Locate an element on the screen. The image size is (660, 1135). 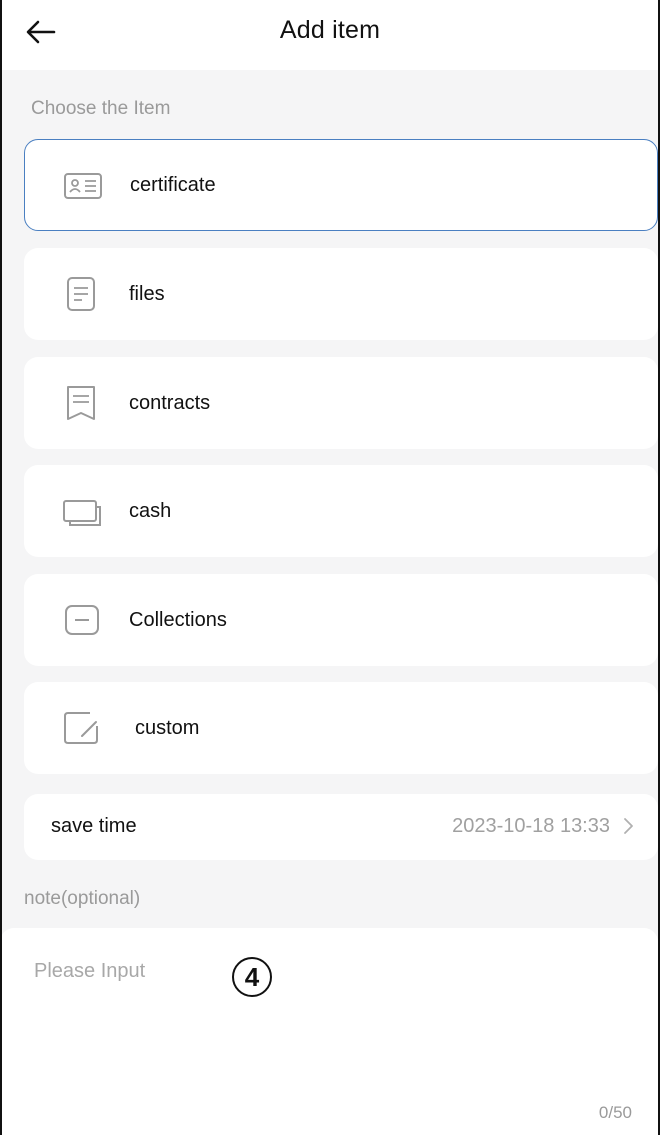
item-label: files is located at coordinates (147, 293).